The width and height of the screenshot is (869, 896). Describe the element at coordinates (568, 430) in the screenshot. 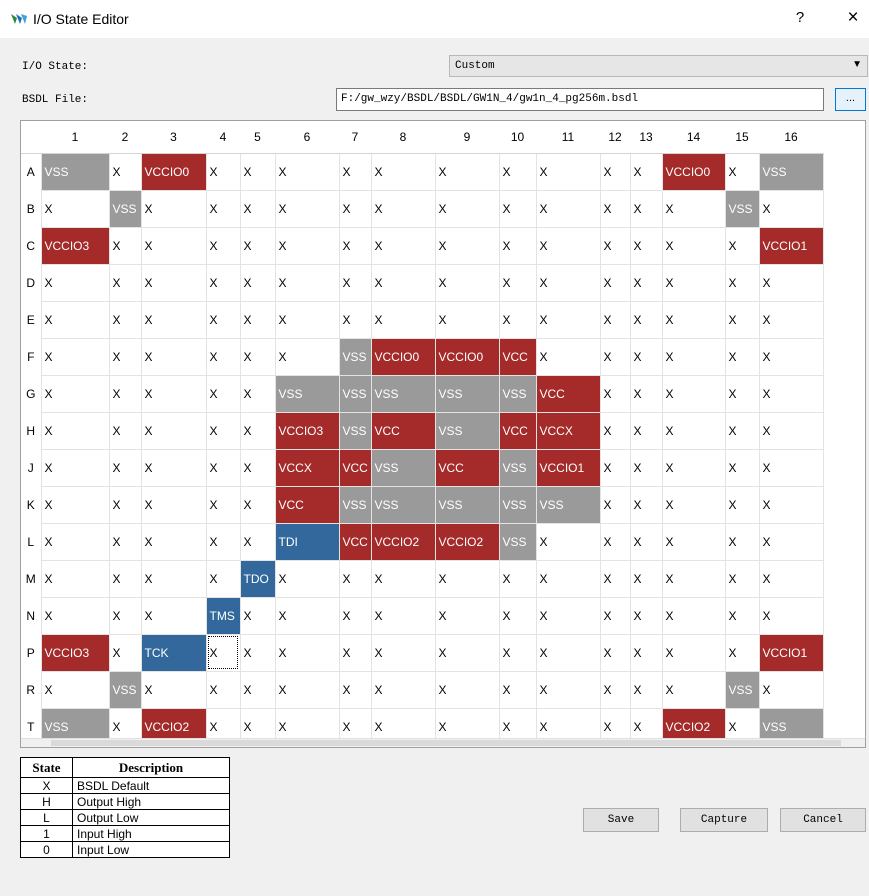

I see `pin-cell: VCCX` at that location.